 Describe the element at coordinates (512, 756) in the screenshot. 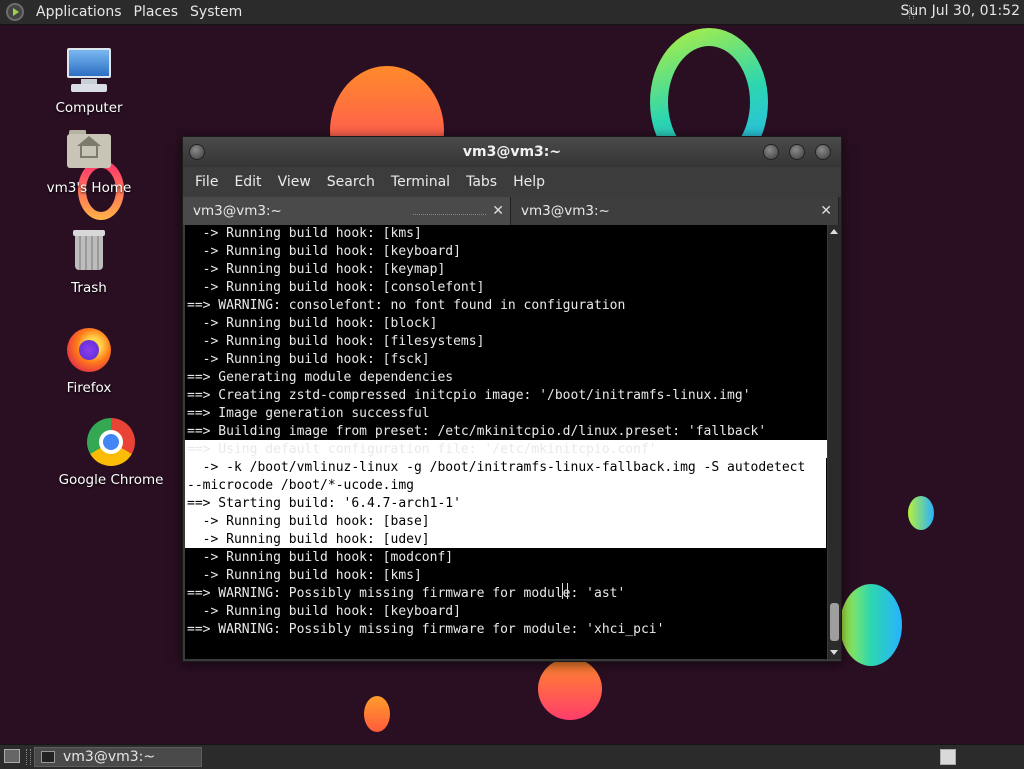

I see `bottom-panel: vm3@vm3:~` at that location.